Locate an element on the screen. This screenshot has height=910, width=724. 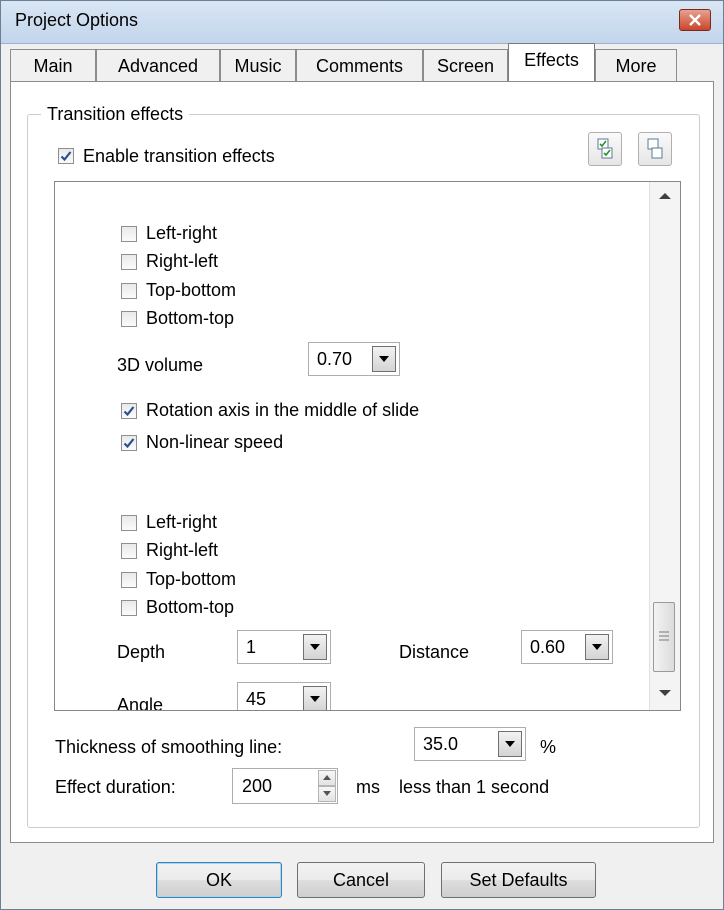
smoothing-value: 35.0 is located at coordinates (441, 744).